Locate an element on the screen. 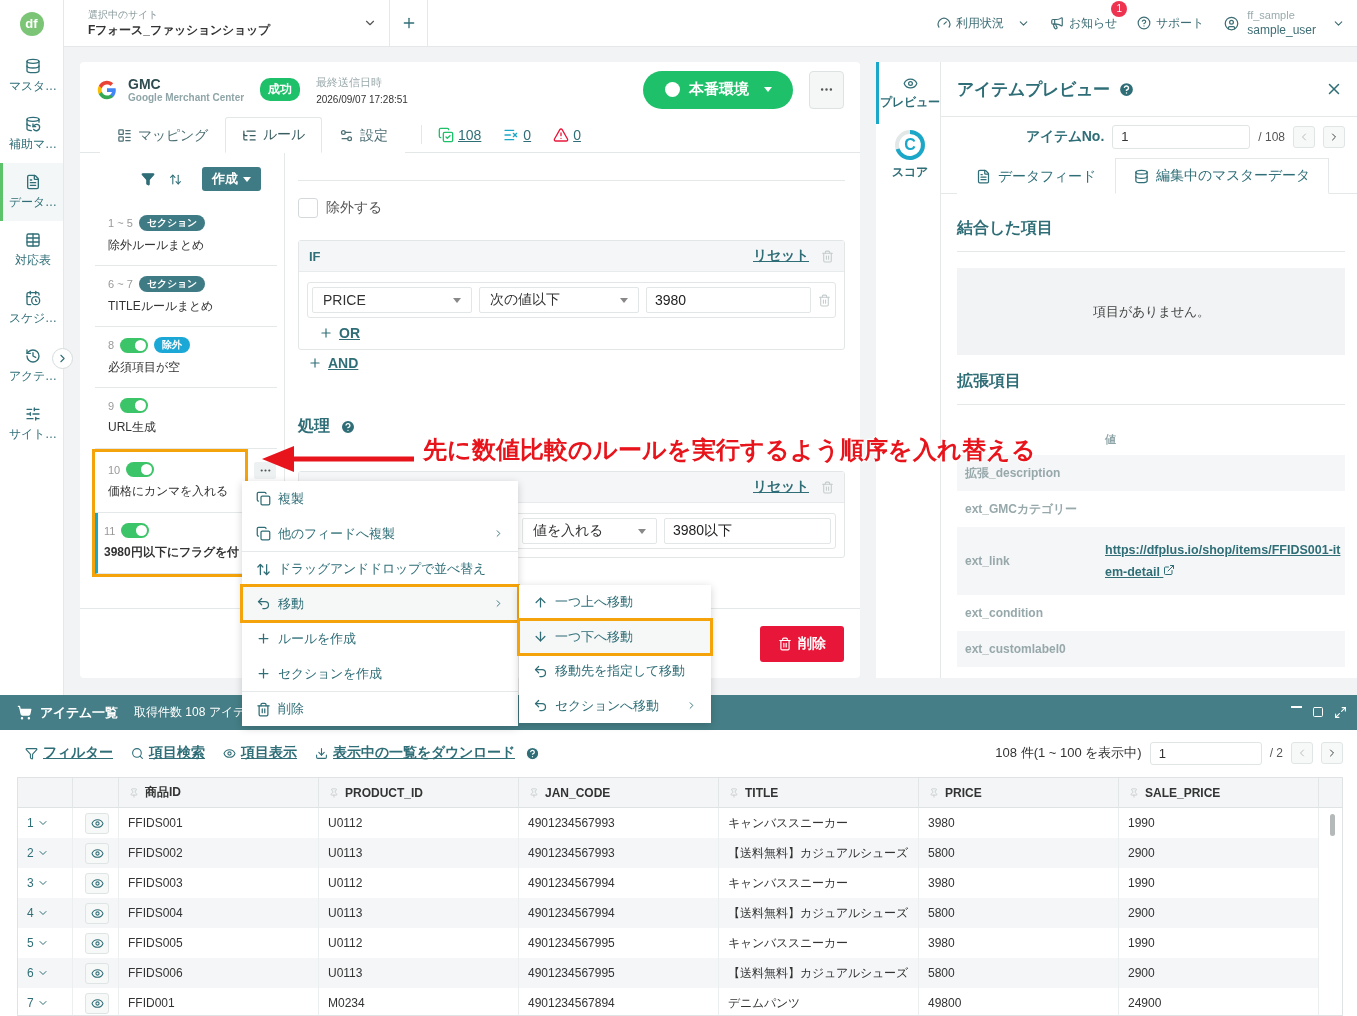  trash-icon is located at coordinates (263, 709).